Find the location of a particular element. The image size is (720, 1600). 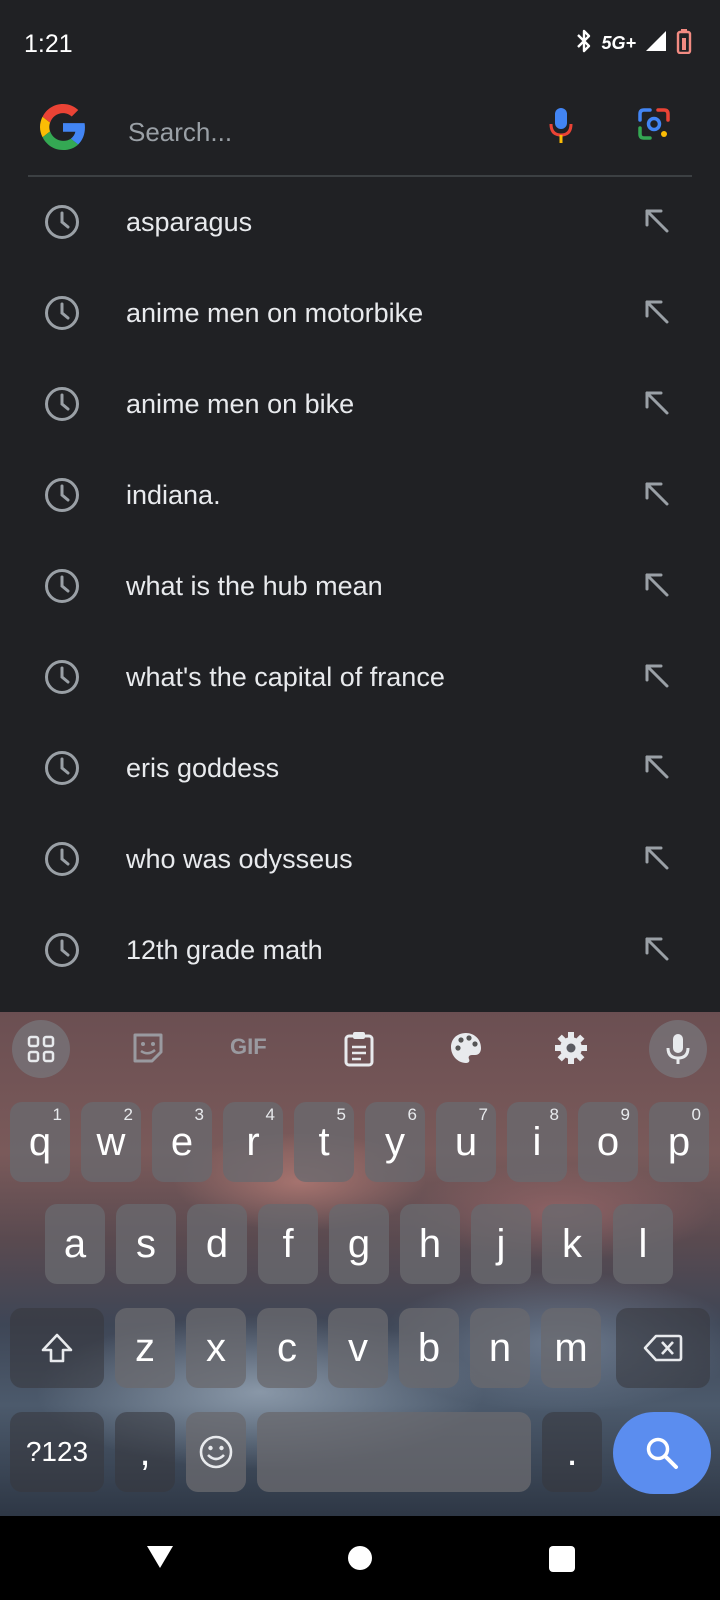

key-letter: y is located at coordinates (395, 1141).